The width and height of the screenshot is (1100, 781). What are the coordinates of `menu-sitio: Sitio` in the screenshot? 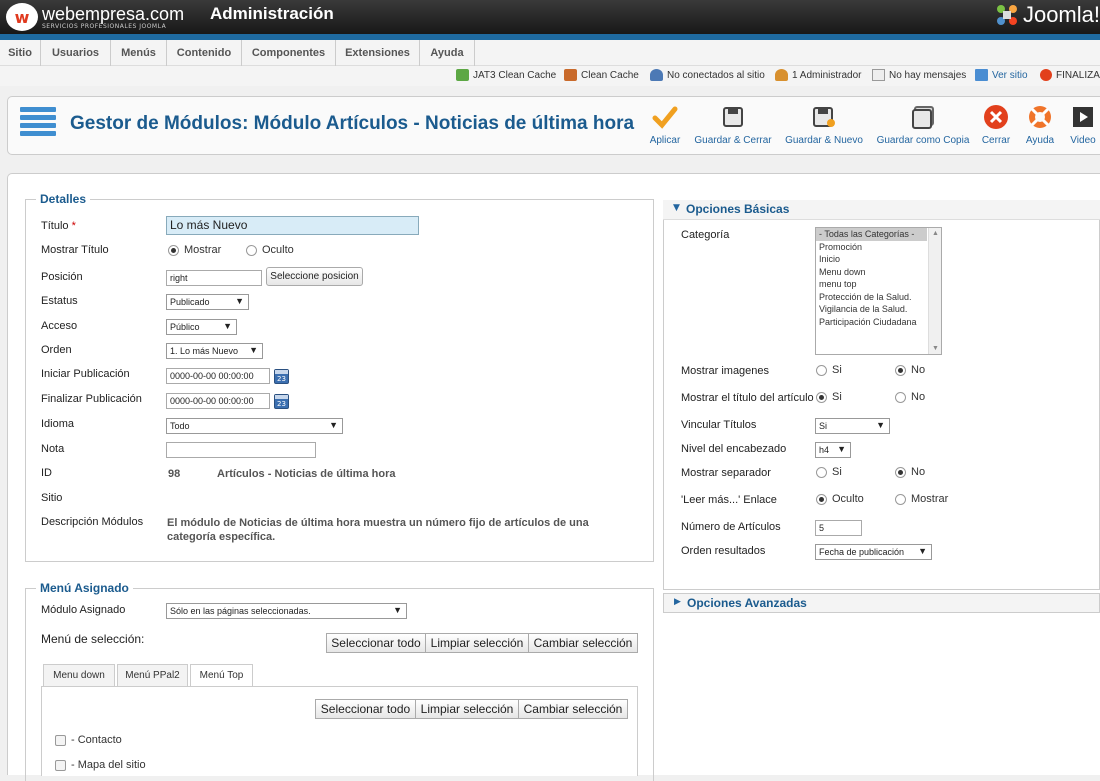 It's located at (20, 53).